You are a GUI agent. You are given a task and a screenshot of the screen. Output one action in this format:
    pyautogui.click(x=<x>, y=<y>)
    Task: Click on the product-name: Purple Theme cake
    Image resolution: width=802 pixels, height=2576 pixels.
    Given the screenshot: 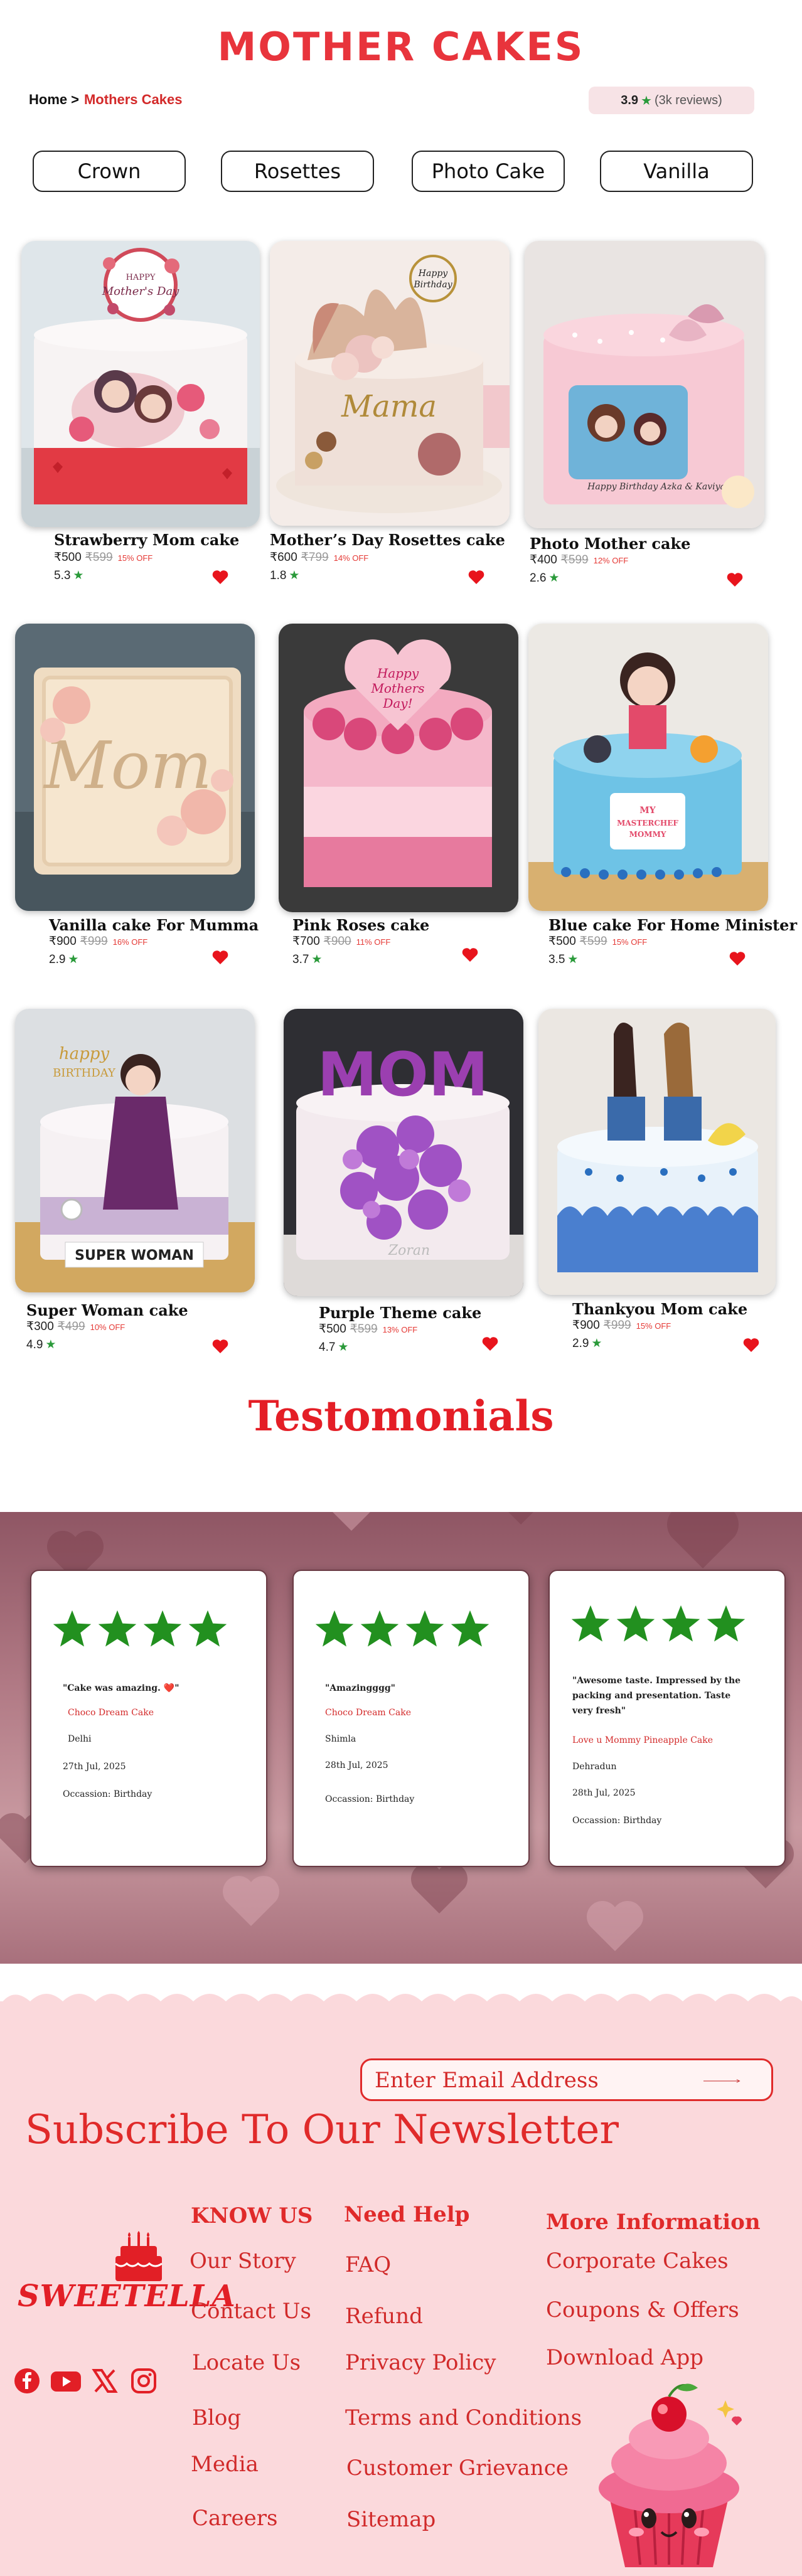 What is the action you would take?
    pyautogui.click(x=400, y=1313)
    